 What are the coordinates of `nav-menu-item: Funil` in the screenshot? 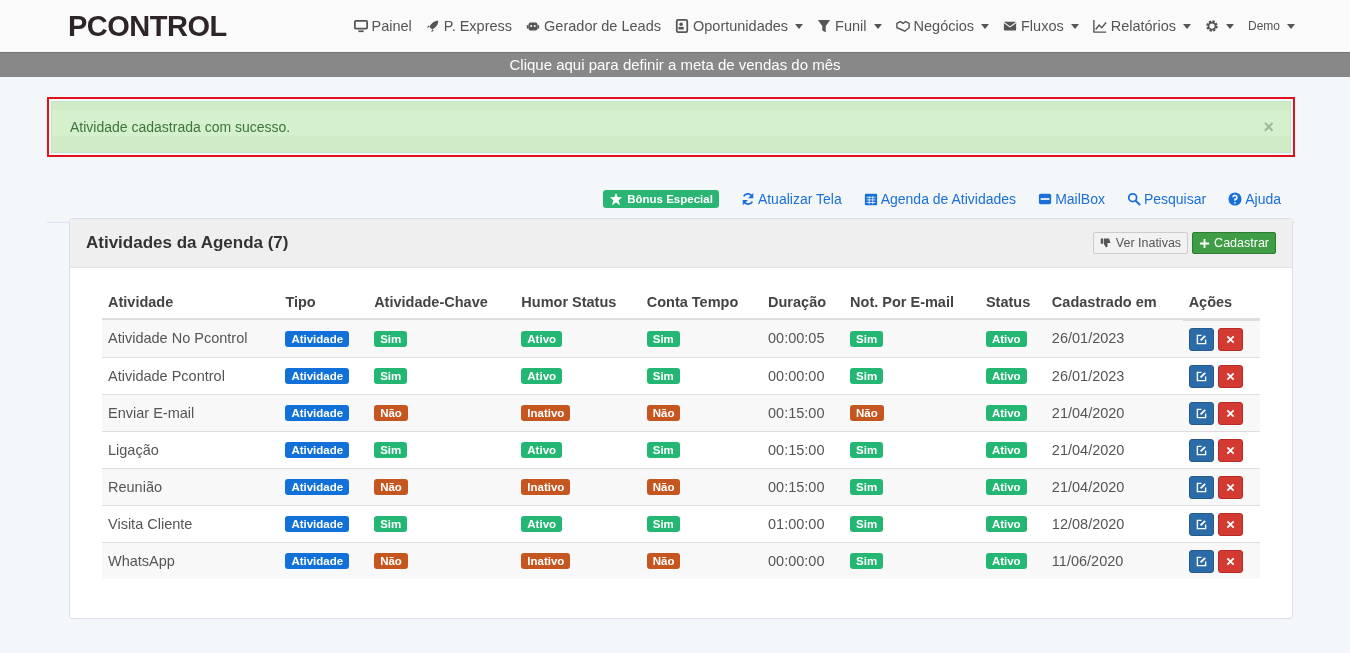 It's located at (849, 26).